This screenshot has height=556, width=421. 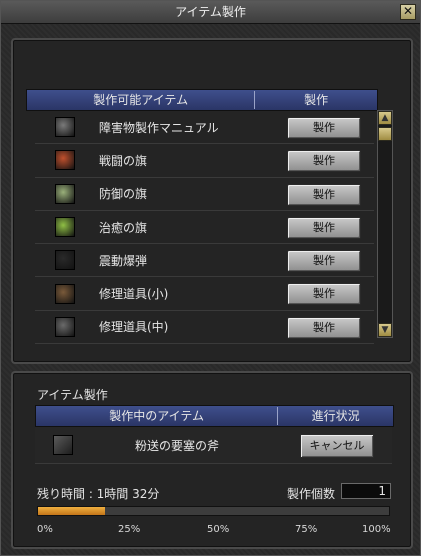 I want to click on list-item: 戦闘の旗 製作, so click(x=204, y=161).